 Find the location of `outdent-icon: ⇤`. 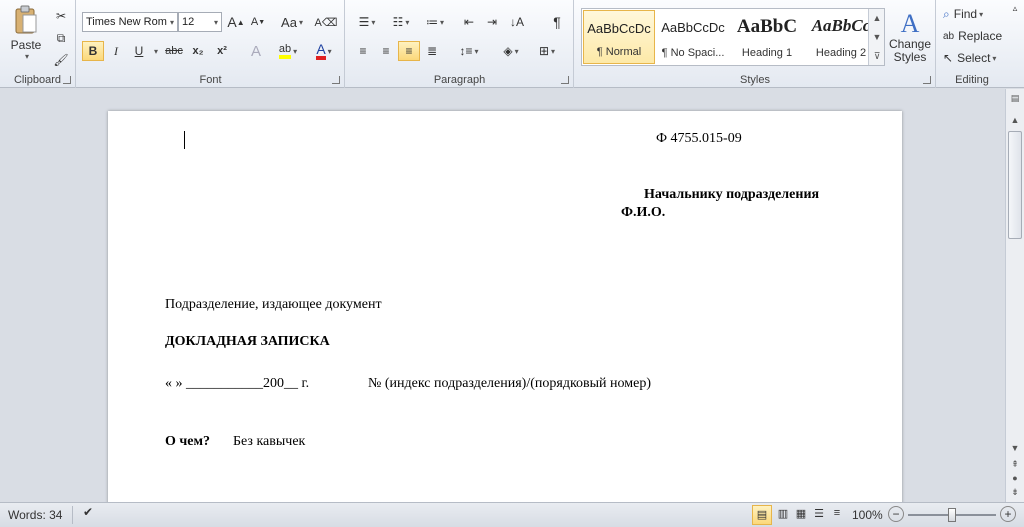

outdent-icon: ⇤ is located at coordinates (469, 22).